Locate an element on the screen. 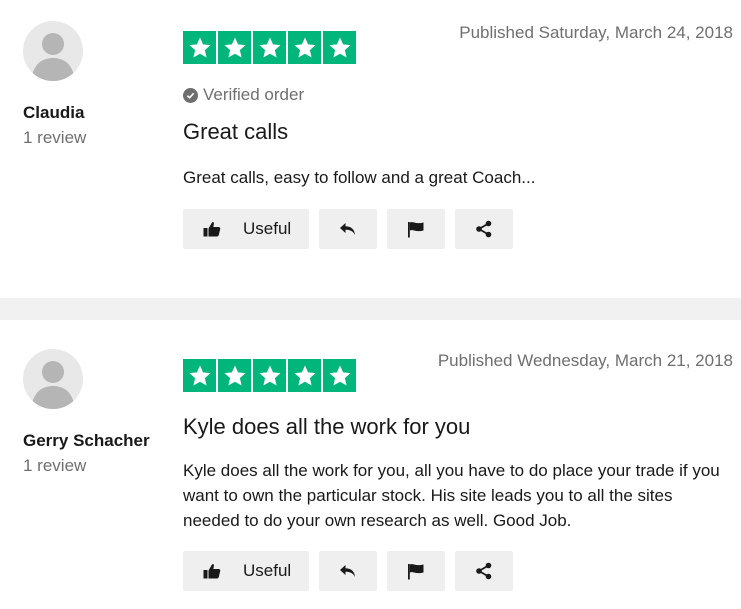 The image size is (741, 609). published-date: Published Saturday, March 24, 2018 is located at coordinates (596, 32).